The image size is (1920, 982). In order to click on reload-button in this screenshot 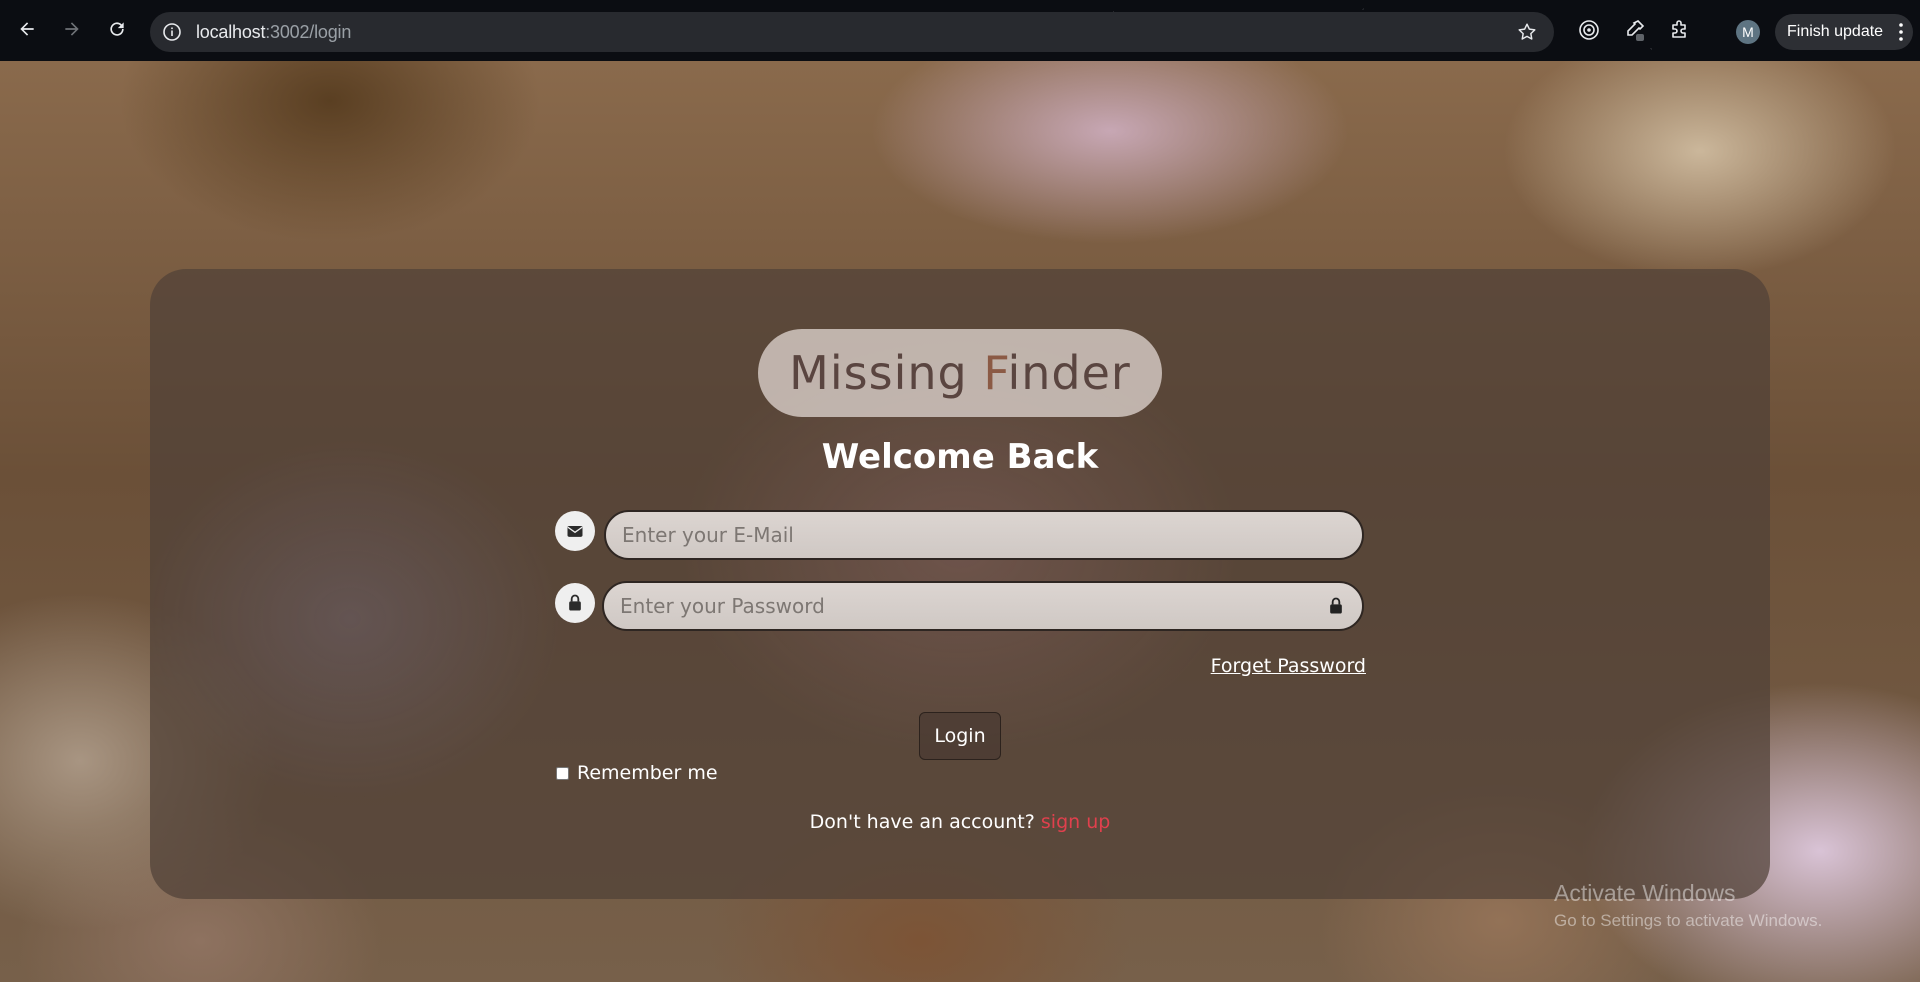, I will do `click(117, 29)`.